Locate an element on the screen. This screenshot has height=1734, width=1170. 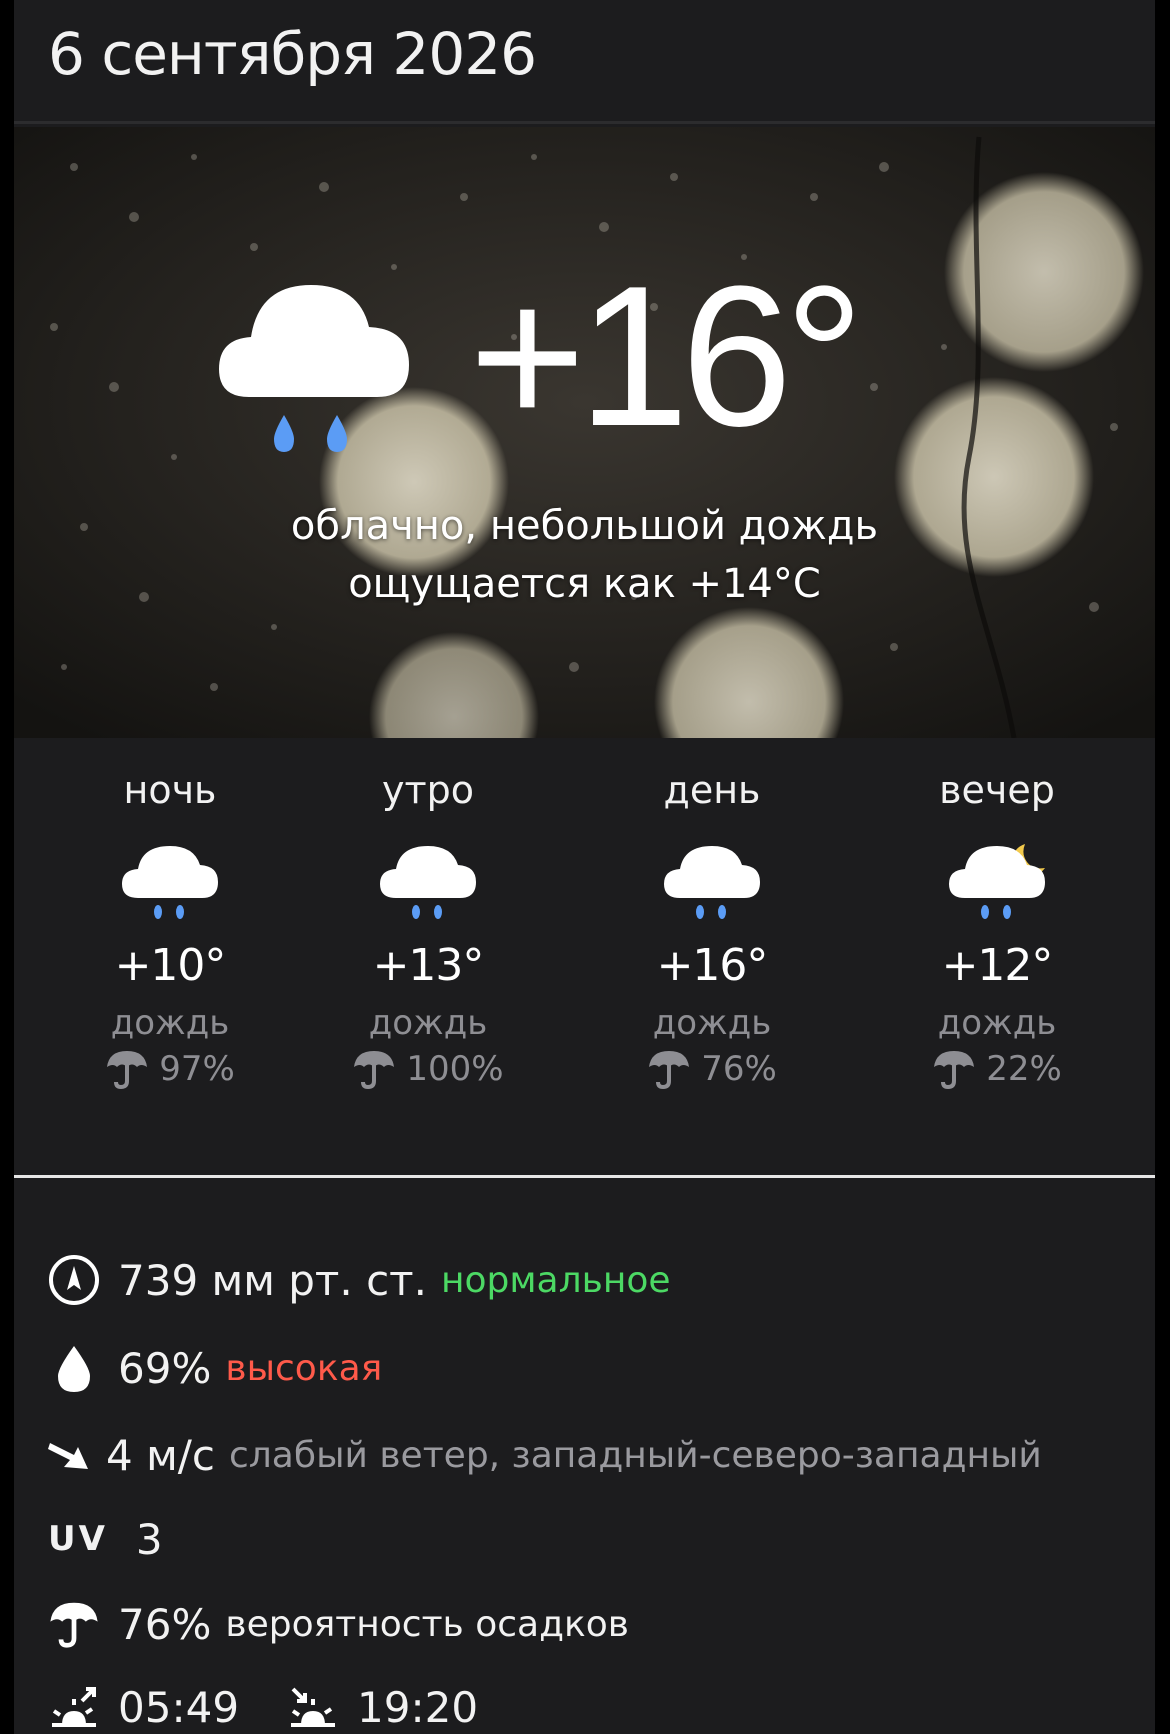
sunset-time: 19:20 is located at coordinates (418, 1707).